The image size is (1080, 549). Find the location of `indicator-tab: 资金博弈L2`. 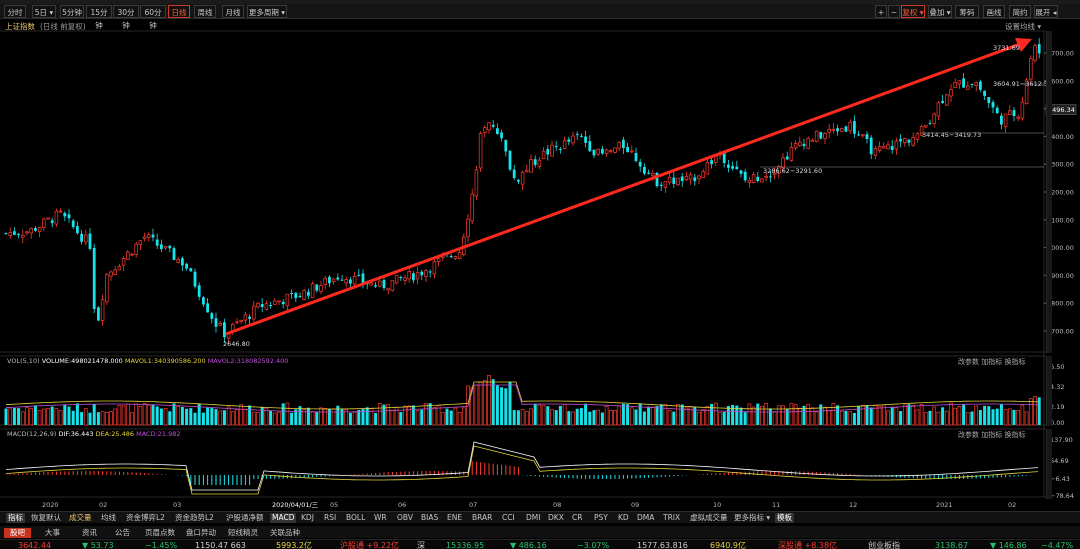

indicator-tab: 资金博弈L2 is located at coordinates (145, 518).